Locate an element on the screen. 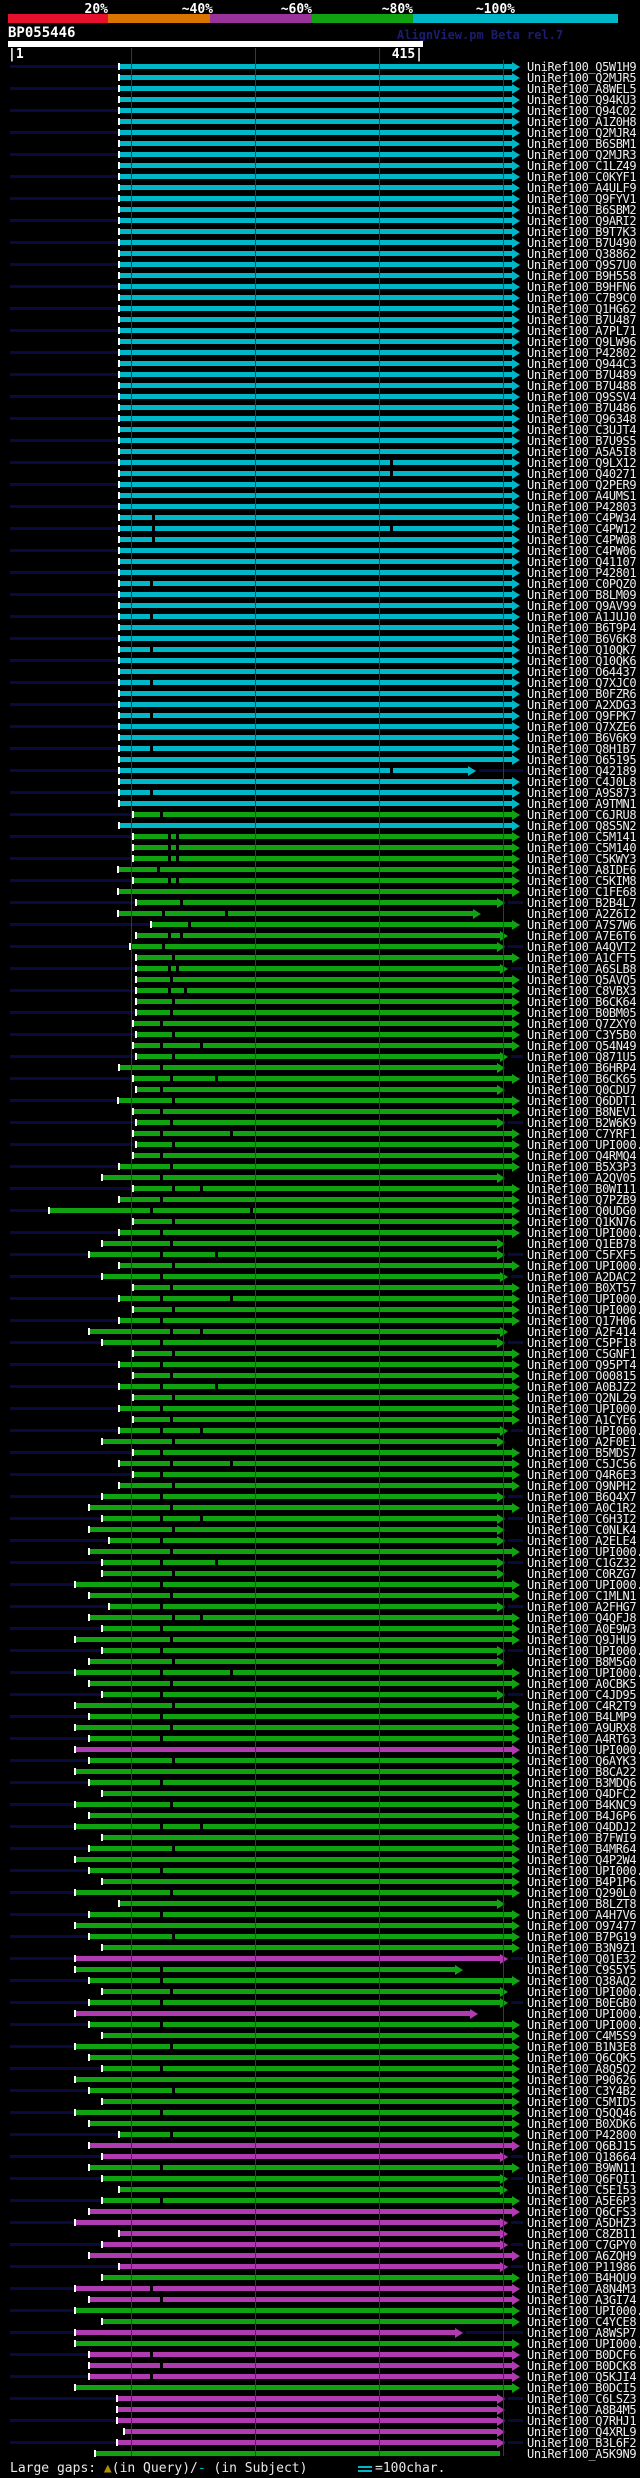  hit-label: UniRef100_A5K9N9 is located at coordinates (582, 2454).